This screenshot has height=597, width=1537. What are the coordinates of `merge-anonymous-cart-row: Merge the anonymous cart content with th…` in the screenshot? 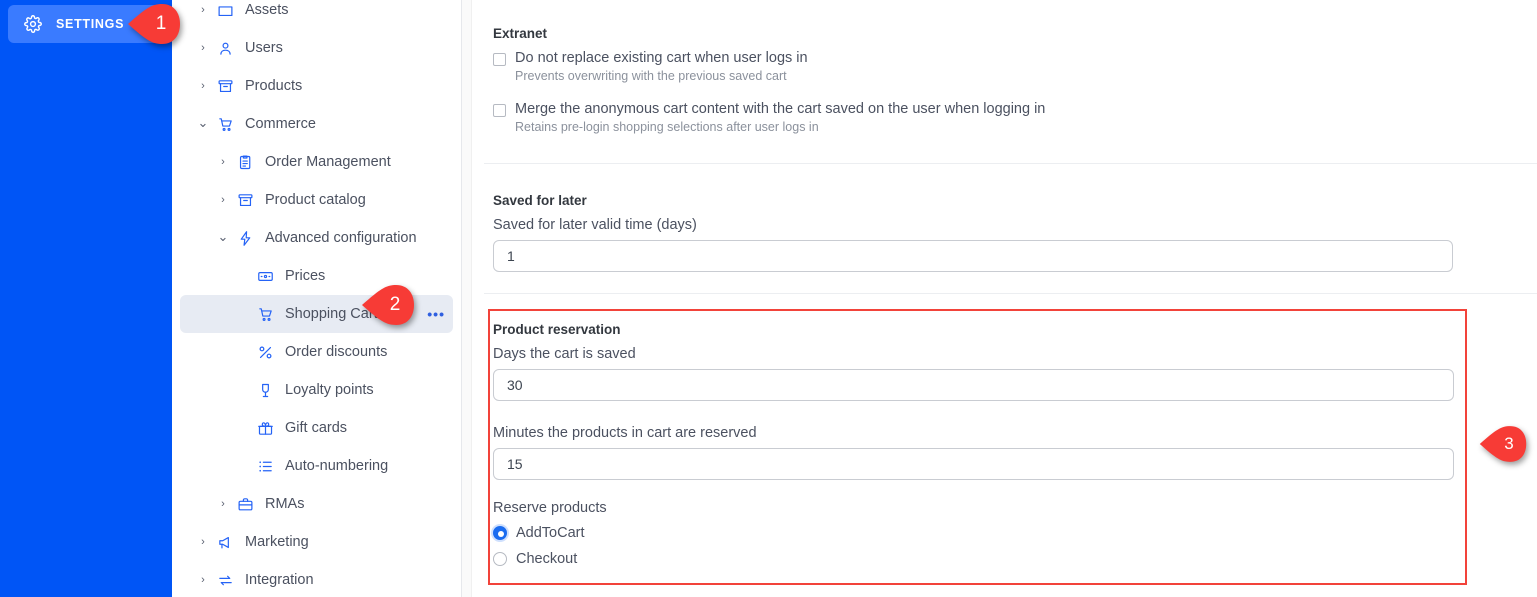 It's located at (973, 109).